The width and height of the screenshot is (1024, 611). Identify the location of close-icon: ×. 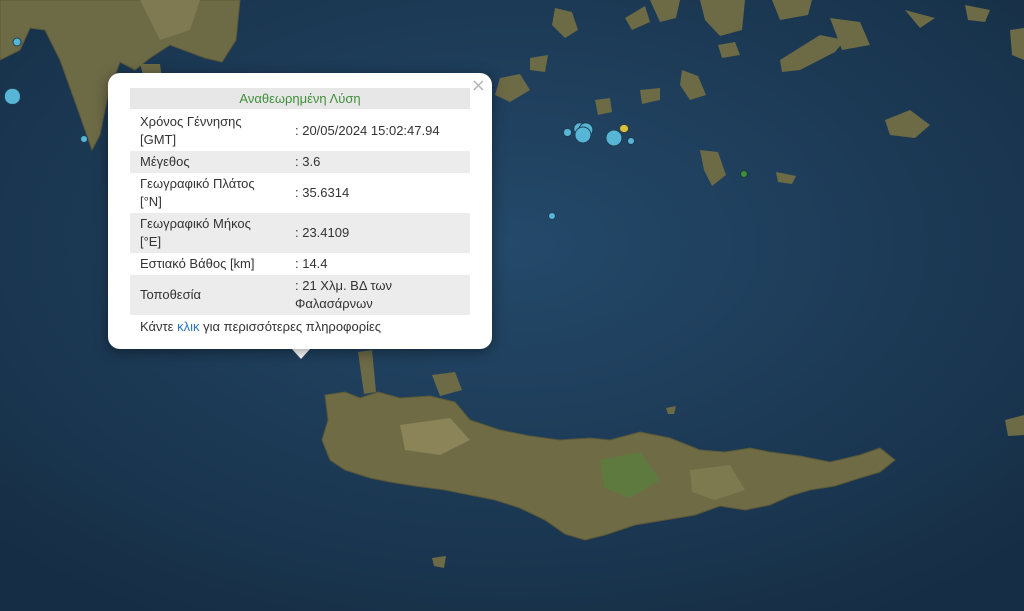
(478, 86).